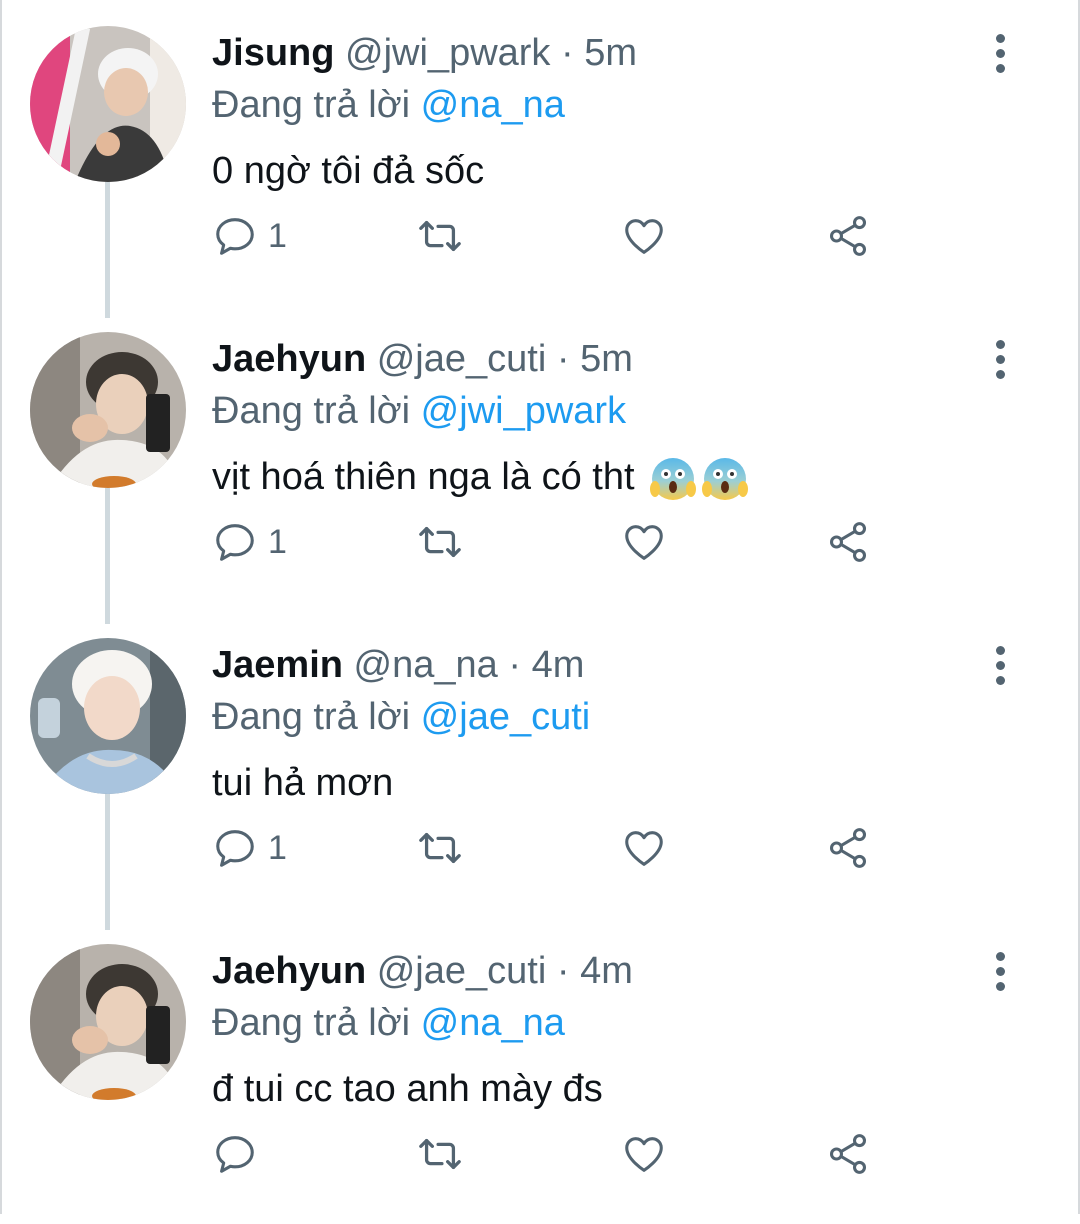  What do you see at coordinates (407, 1089) in the screenshot?
I see `tweet-text: đ tui cc tao anh mày đs` at bounding box center [407, 1089].